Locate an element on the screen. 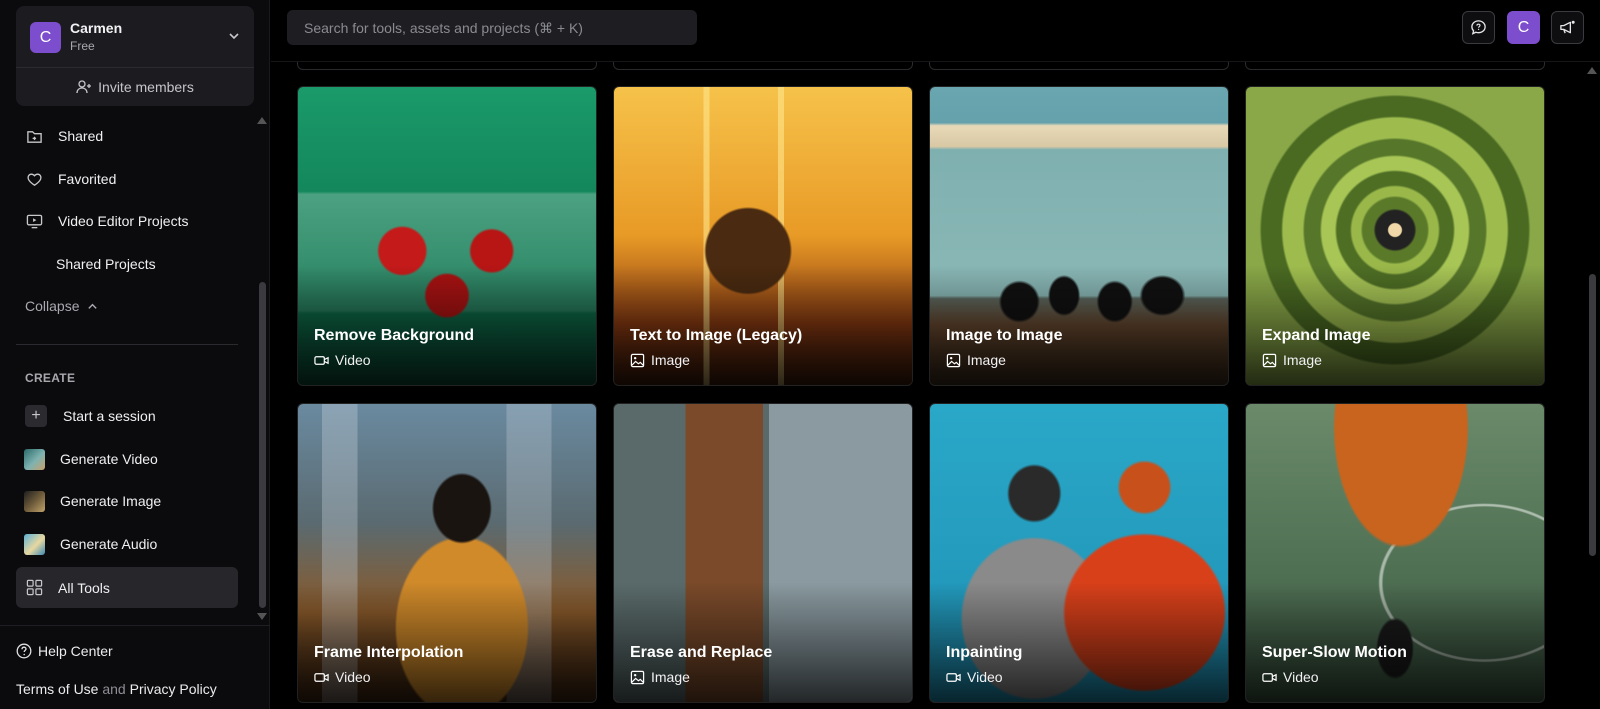  sidebar-scroll-down-arrow is located at coordinates (262, 616).